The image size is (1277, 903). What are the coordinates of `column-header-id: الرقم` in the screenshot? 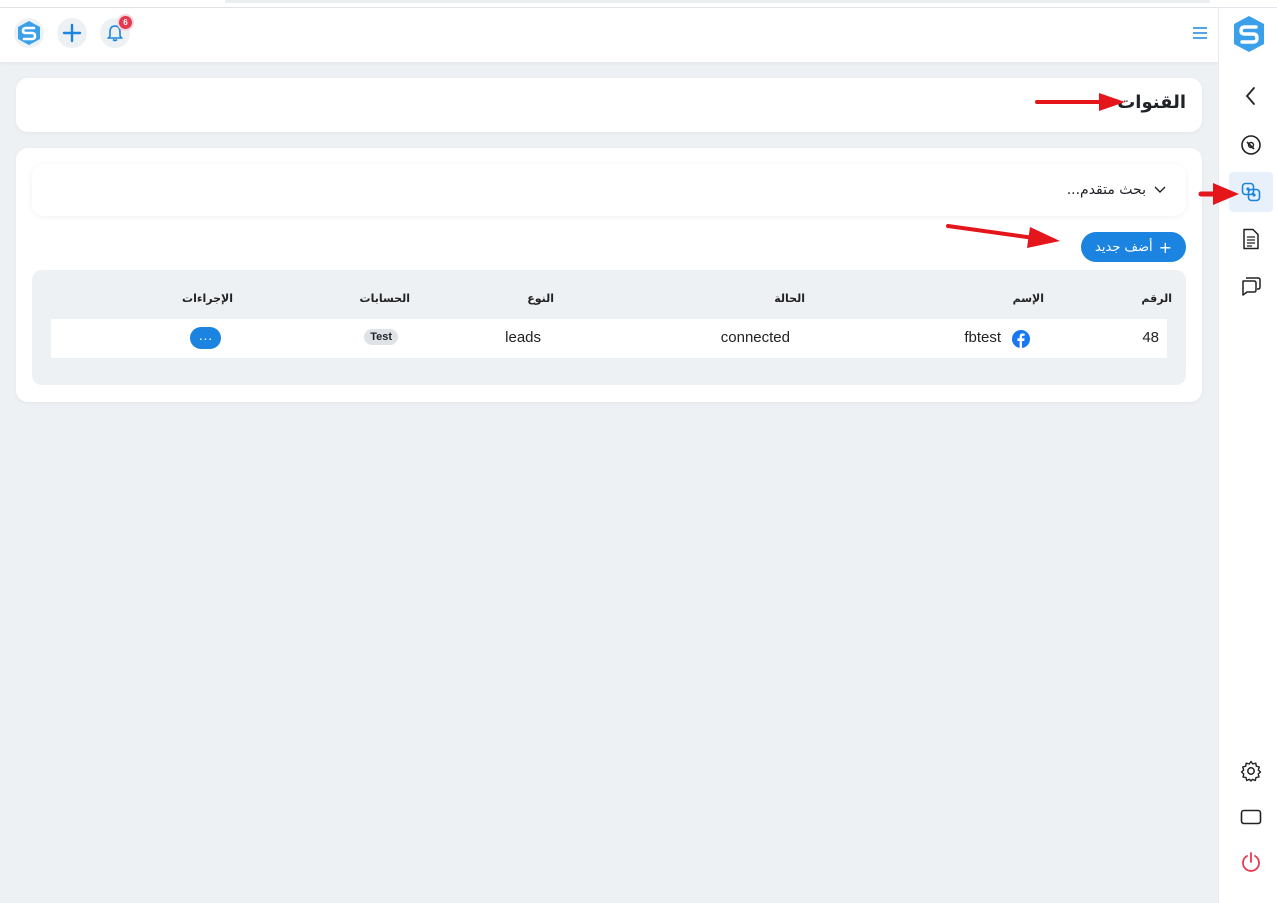 It's located at (1156, 298).